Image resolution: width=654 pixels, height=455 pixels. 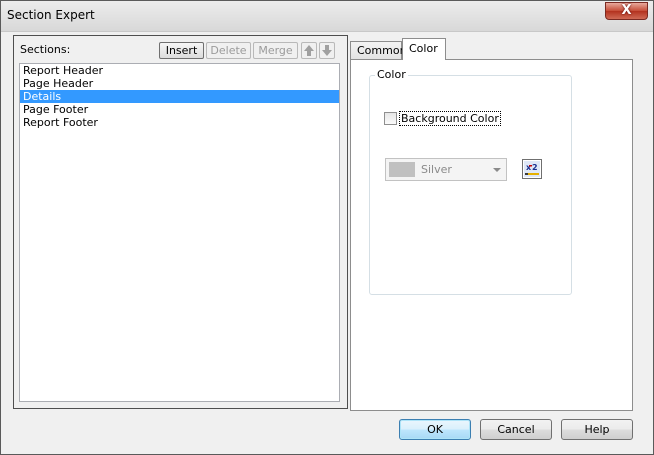 I want to click on formula-x2-icon: x 2, so click(x=532, y=169).